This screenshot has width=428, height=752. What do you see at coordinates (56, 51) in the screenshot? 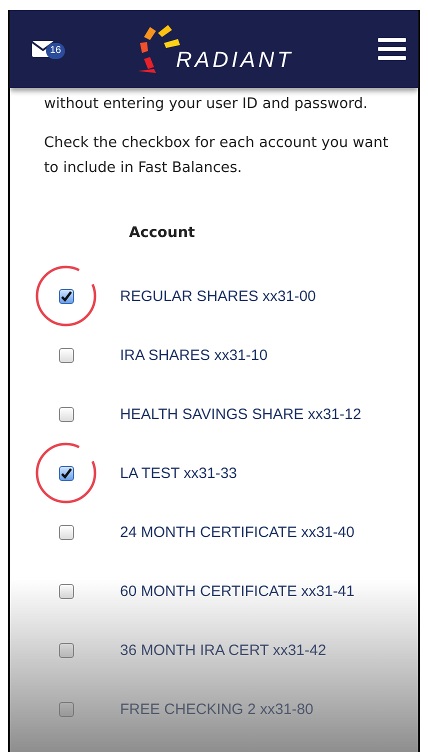
I see `unread-count-badge: 16` at bounding box center [56, 51].